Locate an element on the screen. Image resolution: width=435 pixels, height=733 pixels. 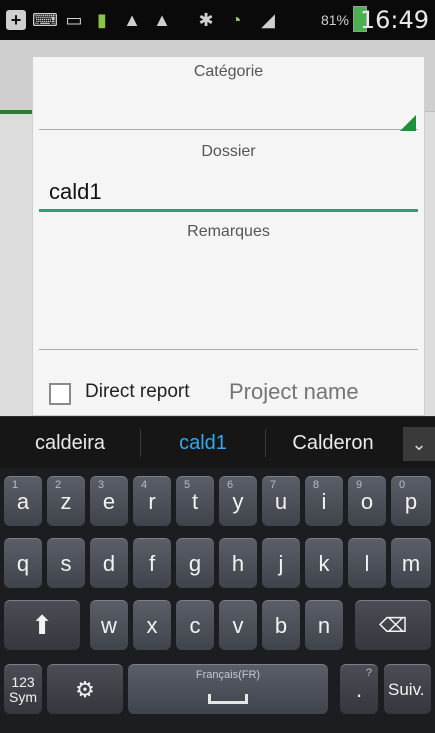
suggestion-bar: caldeira cald1 Calderon ⌄ is located at coordinates (217, 442).